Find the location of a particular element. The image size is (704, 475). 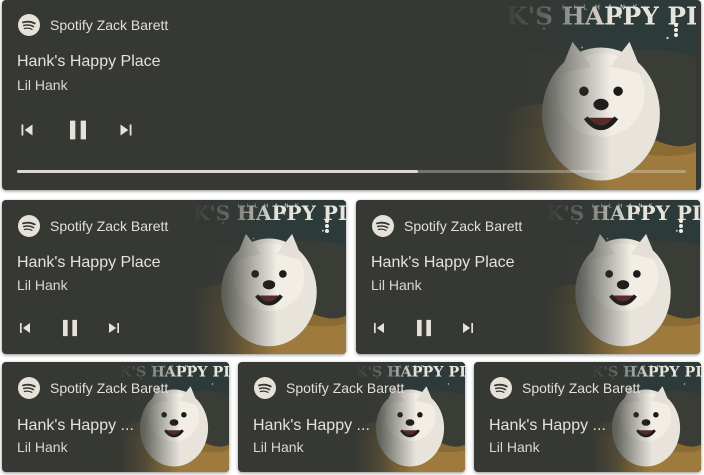

progress-fill is located at coordinates (218, 171).